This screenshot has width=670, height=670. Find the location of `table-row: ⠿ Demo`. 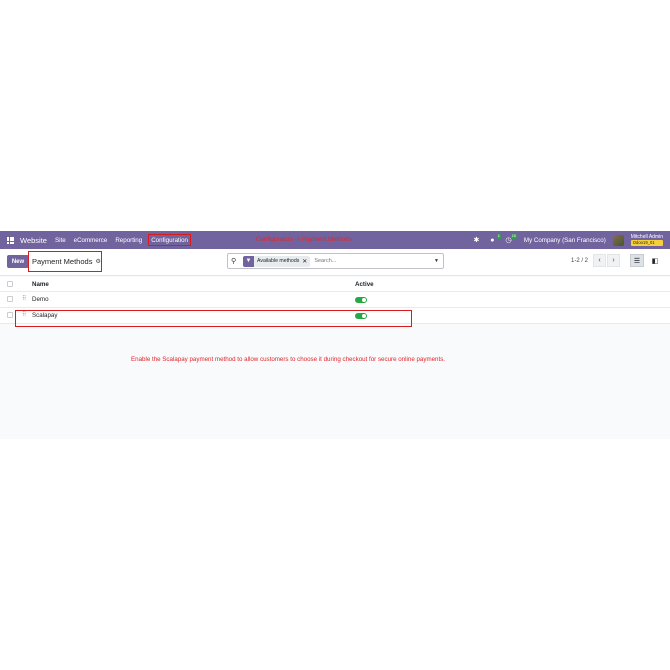

table-row: ⠿ Demo is located at coordinates (335, 300).